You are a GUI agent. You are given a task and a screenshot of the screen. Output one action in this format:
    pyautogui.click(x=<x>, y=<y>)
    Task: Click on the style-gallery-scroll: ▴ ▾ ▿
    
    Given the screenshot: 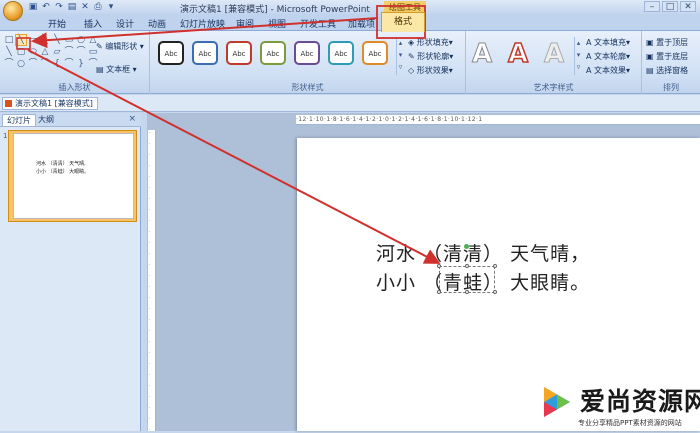 What is the action you would take?
    pyautogui.click(x=400, y=56)
    